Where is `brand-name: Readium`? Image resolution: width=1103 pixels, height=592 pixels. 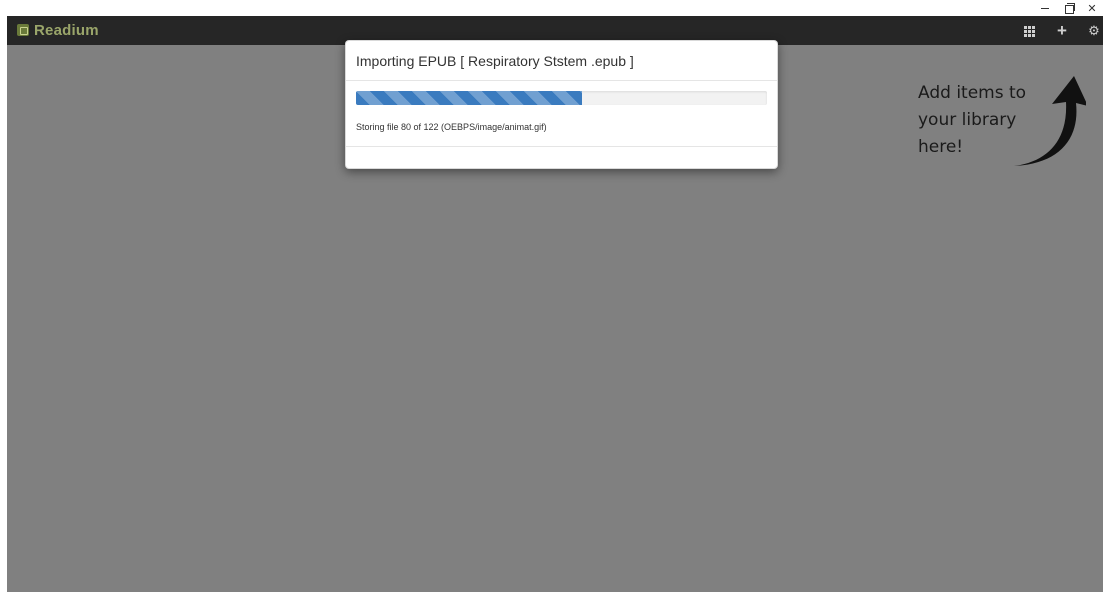 brand-name: Readium is located at coordinates (66, 30).